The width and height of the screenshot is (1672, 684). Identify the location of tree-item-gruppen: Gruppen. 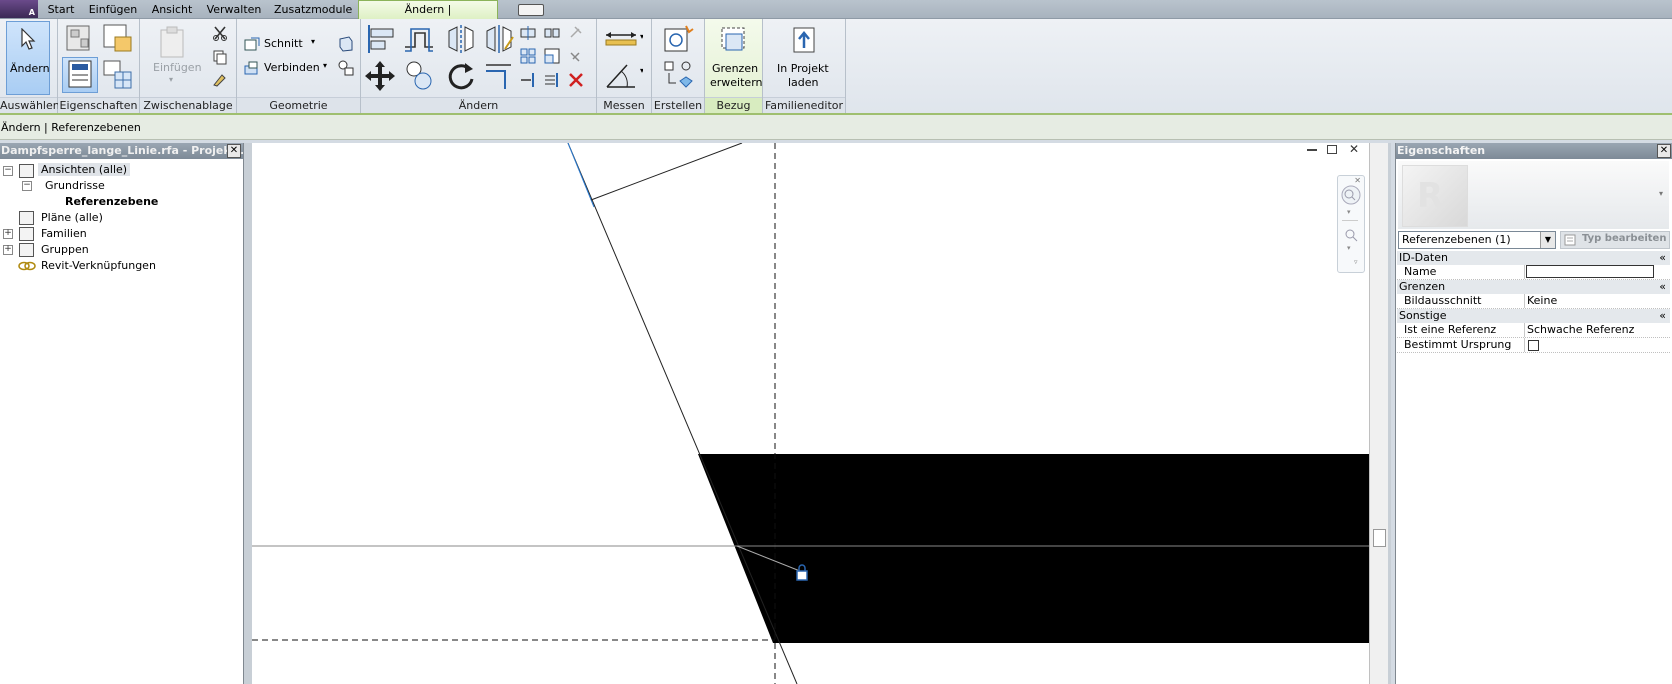
(65, 249).